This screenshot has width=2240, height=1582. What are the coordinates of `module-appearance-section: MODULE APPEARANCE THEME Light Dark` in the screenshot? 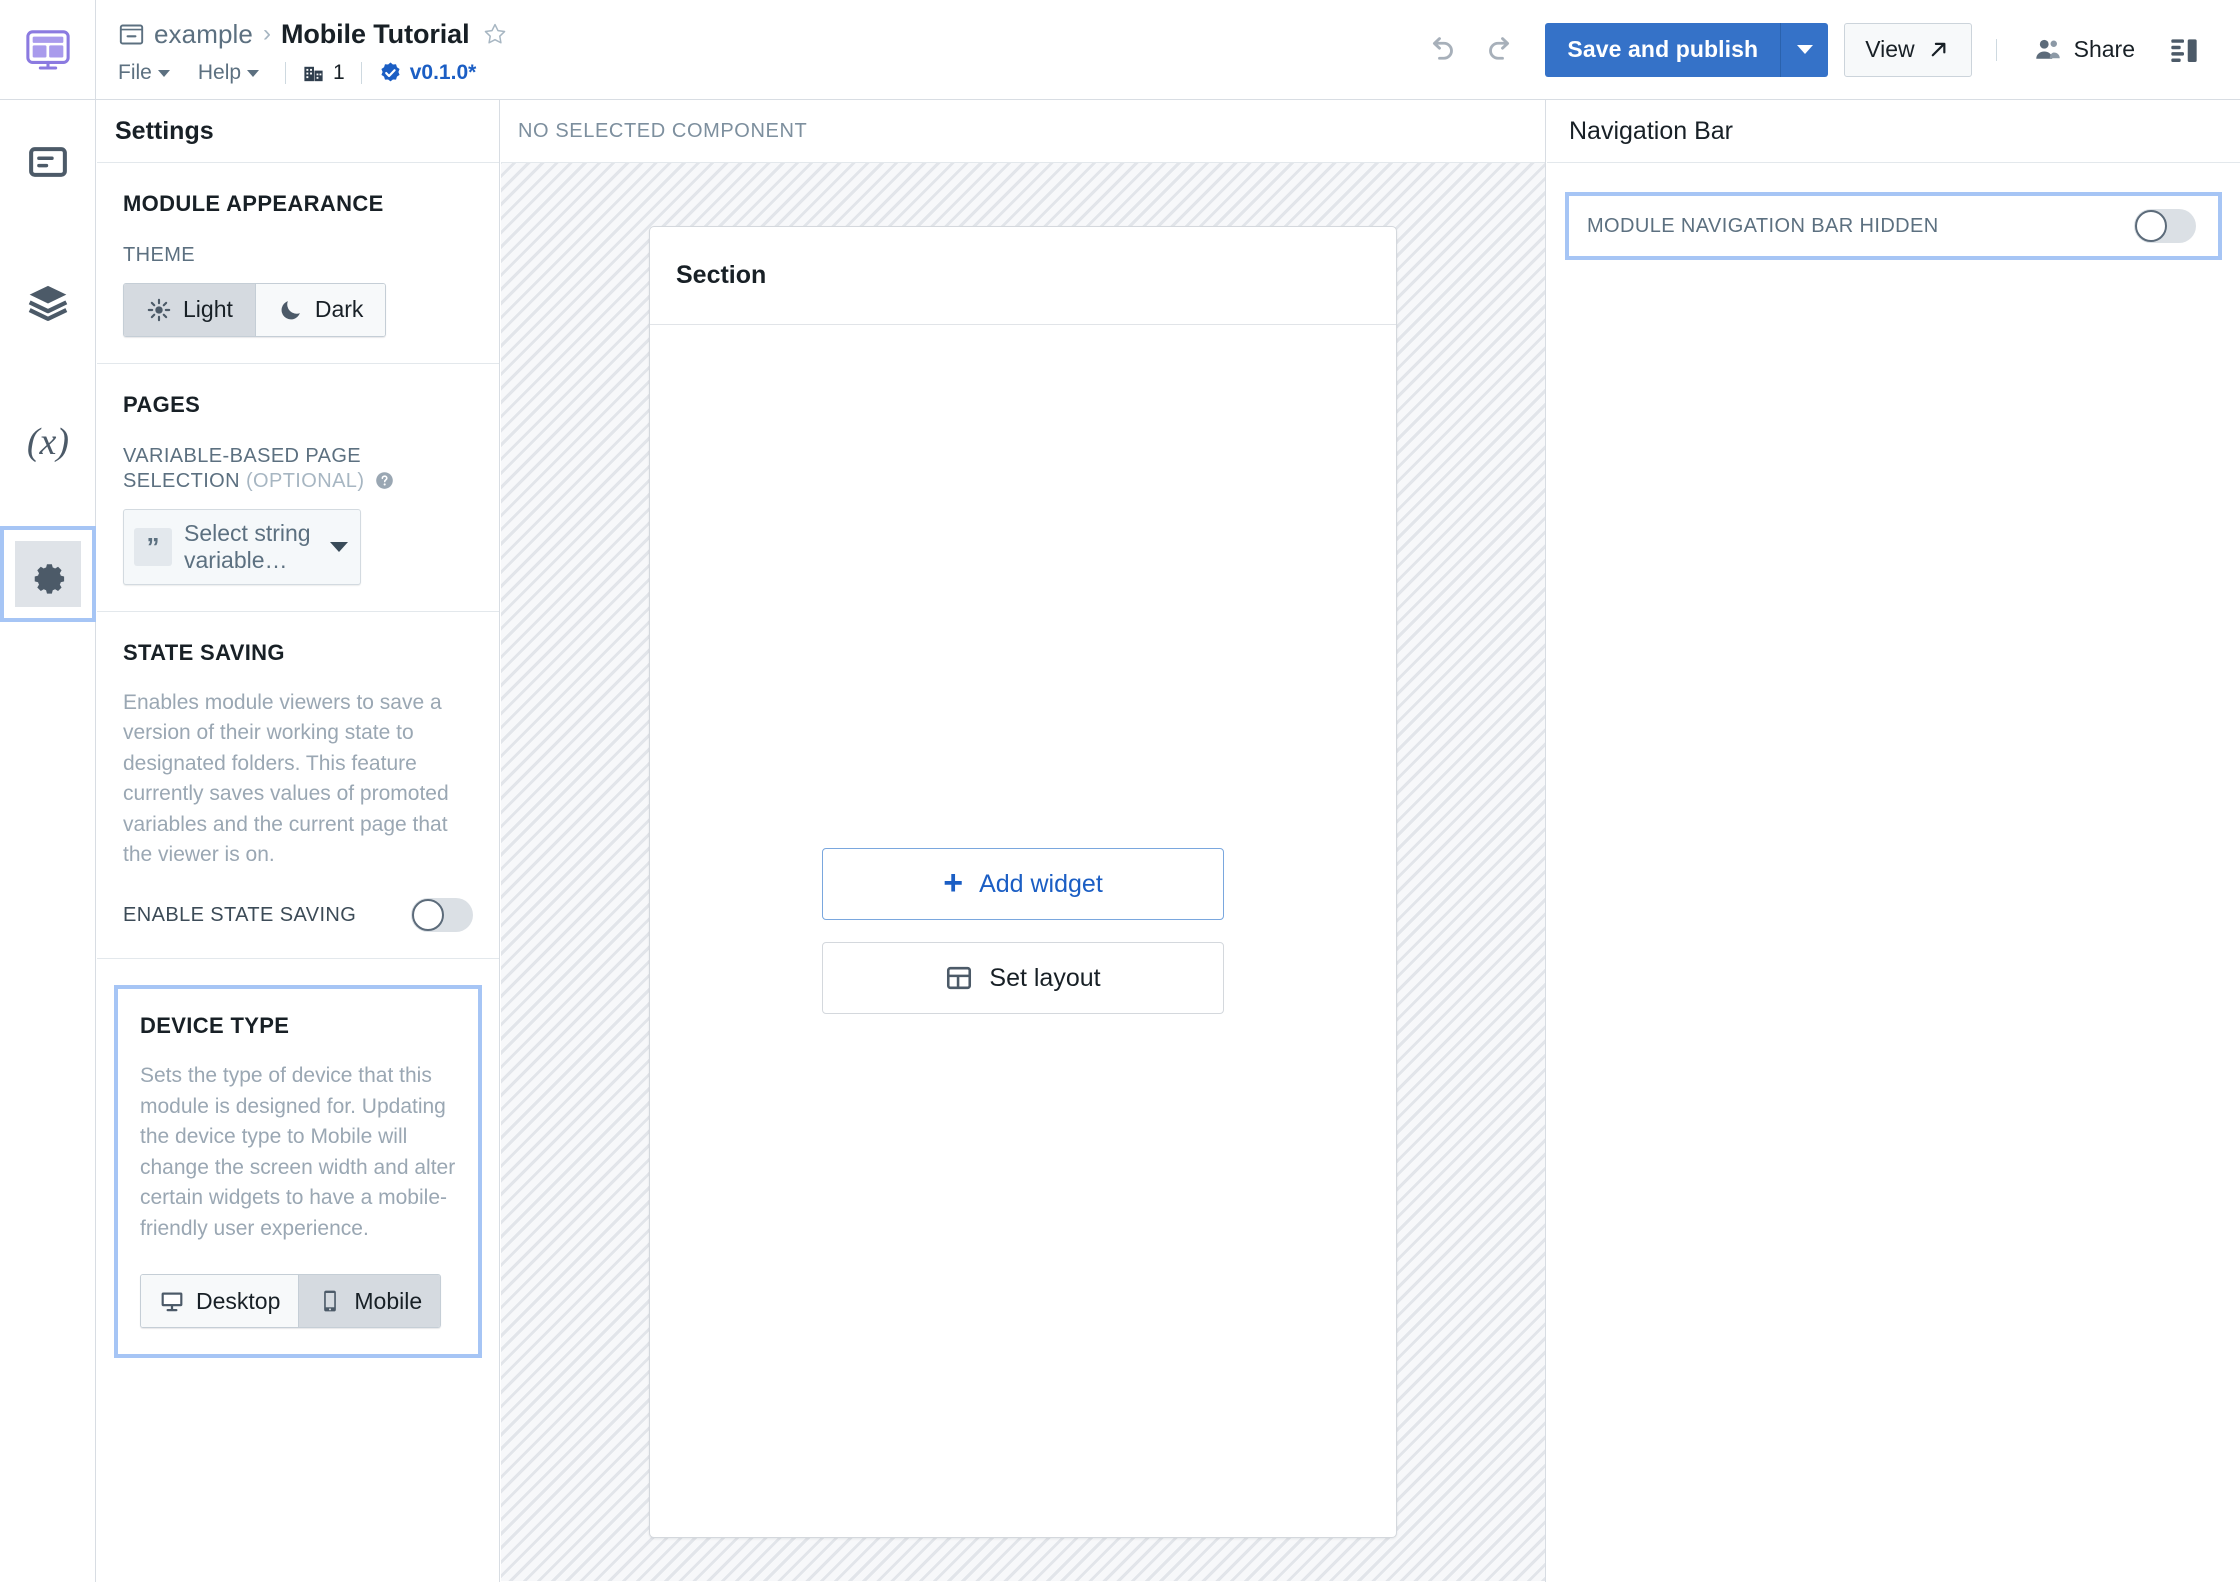 It's located at (298, 263).